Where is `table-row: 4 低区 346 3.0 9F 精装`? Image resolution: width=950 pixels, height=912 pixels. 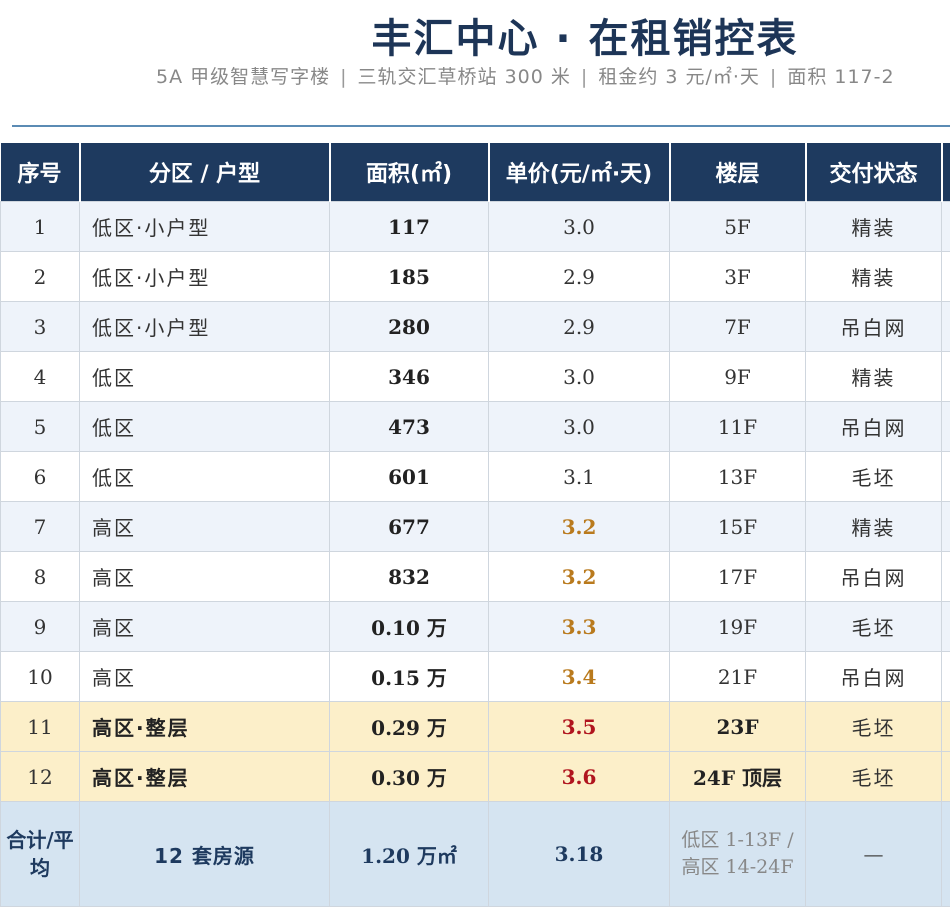 table-row: 4 低区 346 3.0 9F 精装 is located at coordinates (475, 376).